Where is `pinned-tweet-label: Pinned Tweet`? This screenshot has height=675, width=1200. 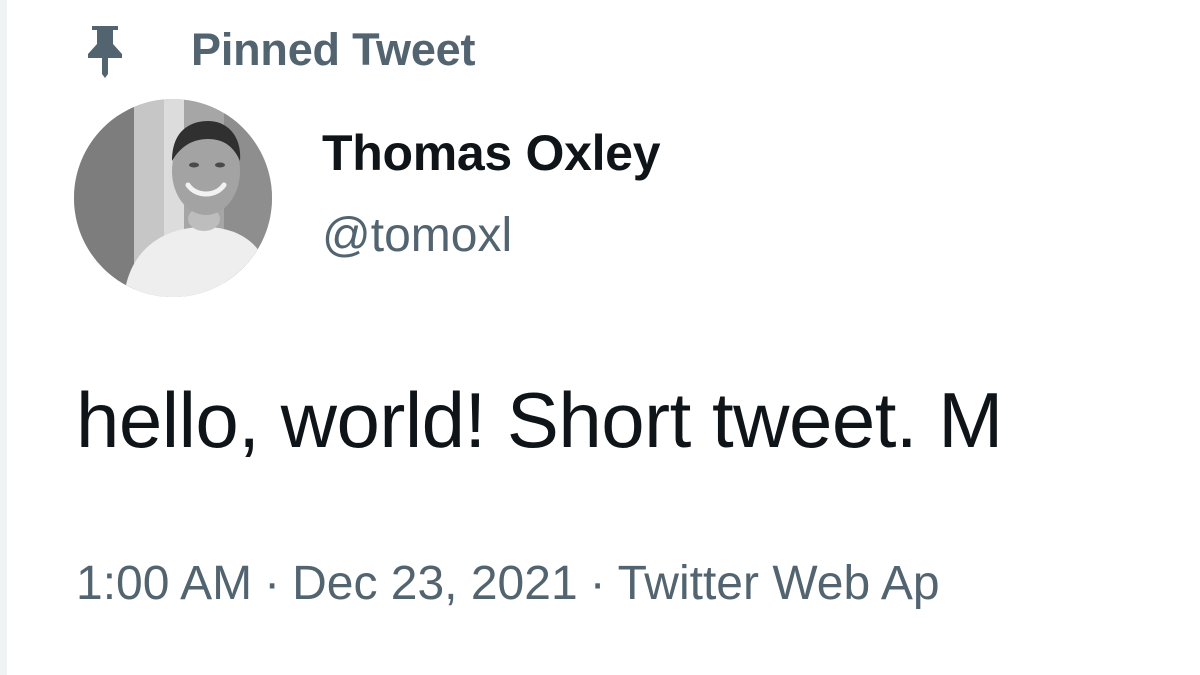 pinned-tweet-label: Pinned Tweet is located at coordinates (333, 49).